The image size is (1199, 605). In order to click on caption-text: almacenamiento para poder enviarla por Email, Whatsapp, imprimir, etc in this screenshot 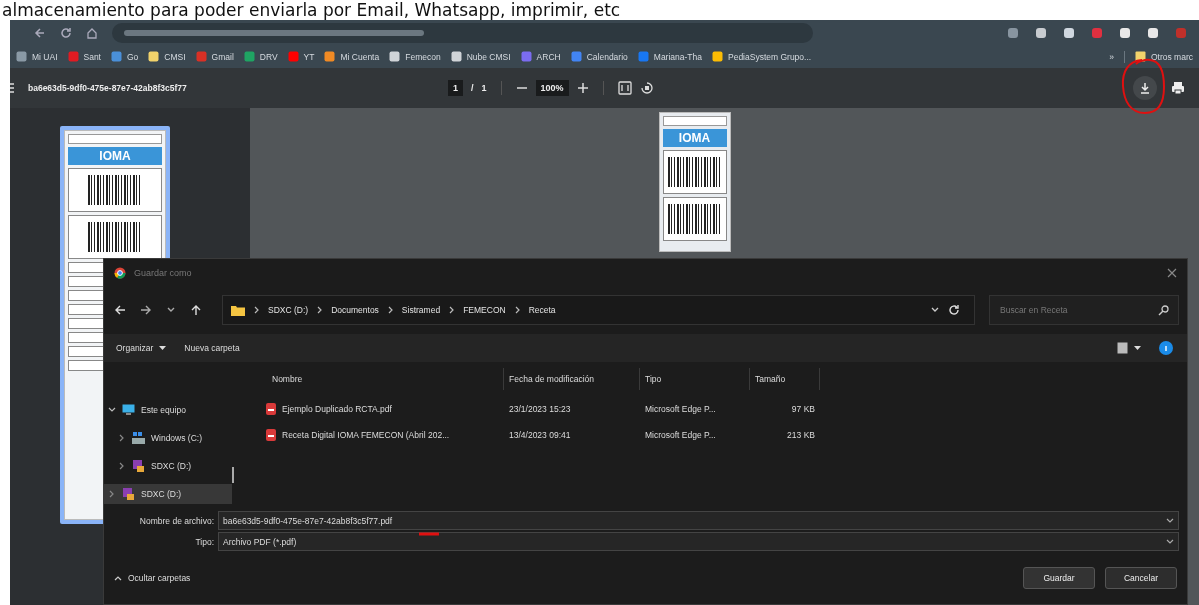, I will do `click(311, 10)`.